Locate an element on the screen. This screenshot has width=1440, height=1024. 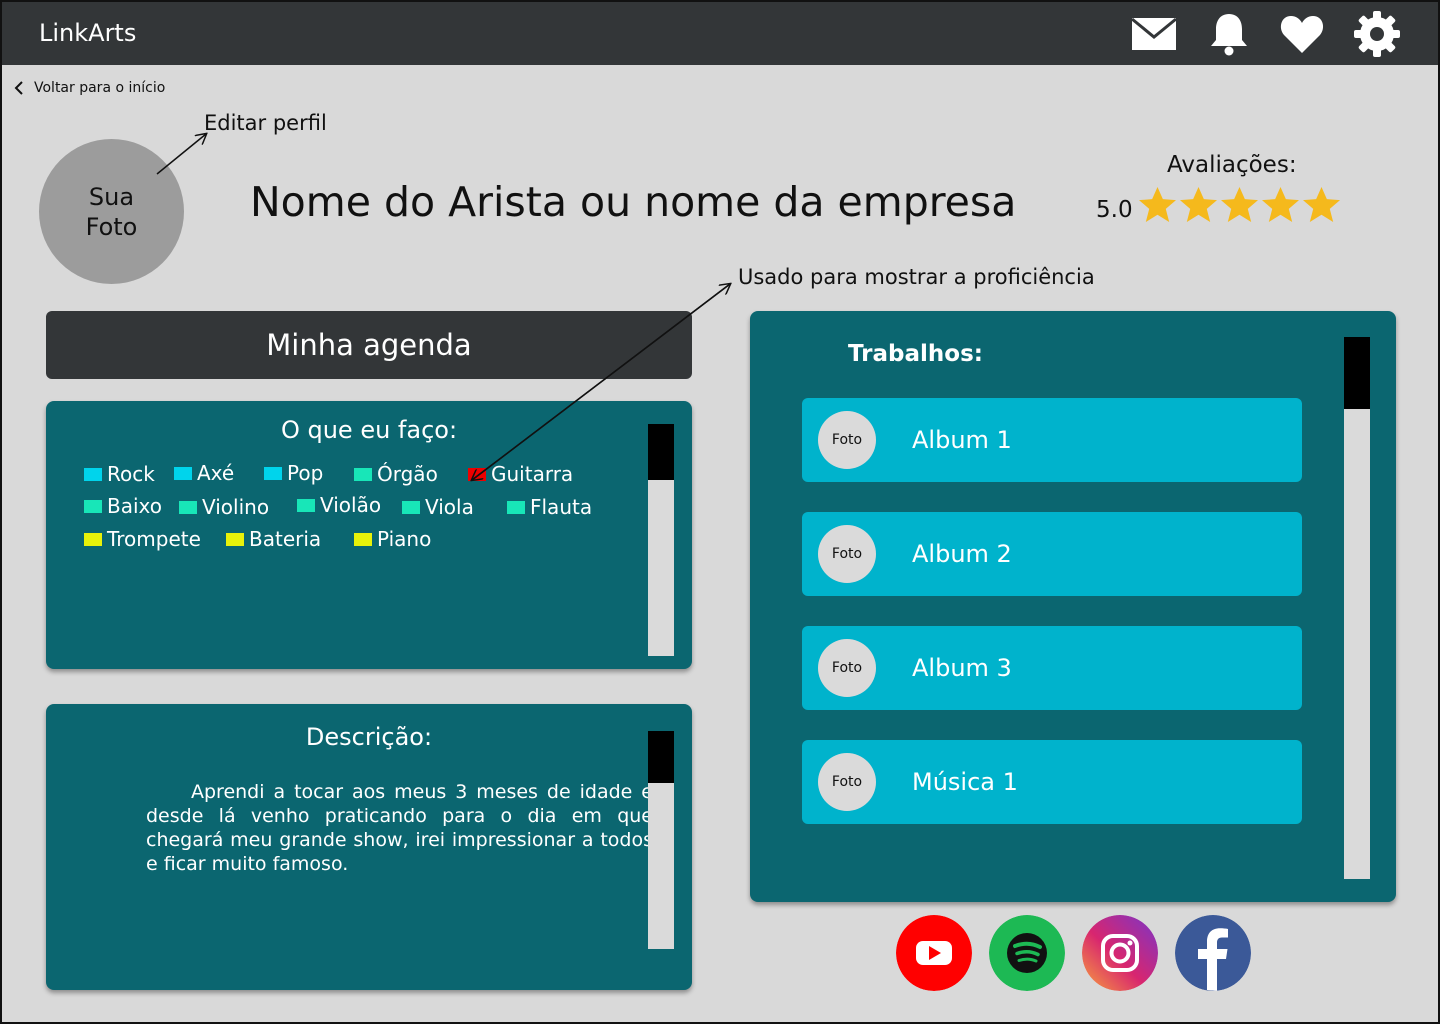
skill-label: Órgão is located at coordinates (407, 474).